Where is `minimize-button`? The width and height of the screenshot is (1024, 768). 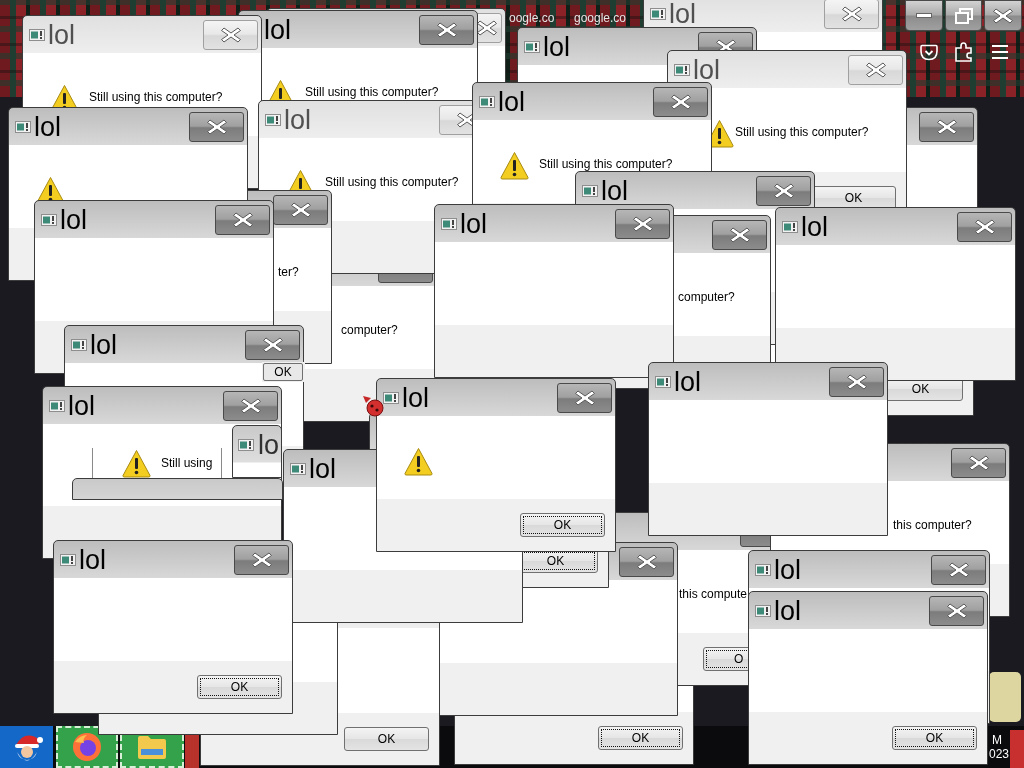 minimize-button is located at coordinates (924, 15).